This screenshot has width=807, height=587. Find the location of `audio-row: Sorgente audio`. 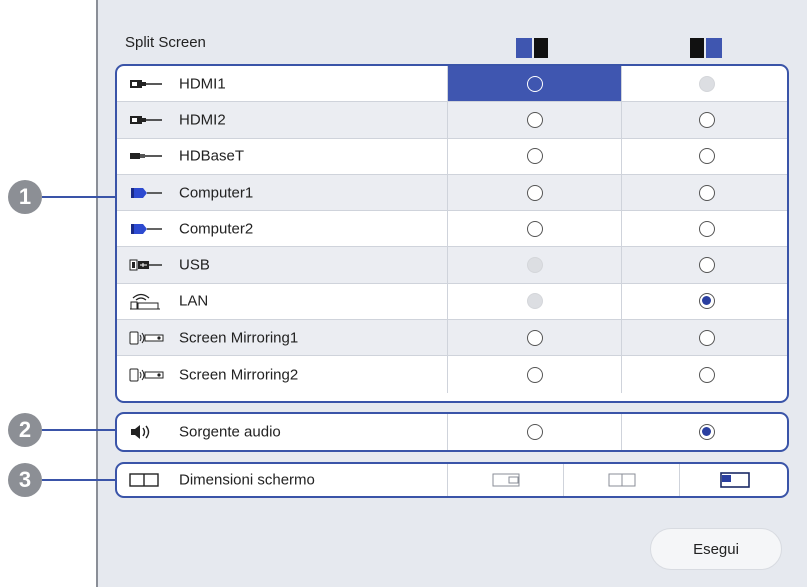

audio-row: Sorgente audio is located at coordinates (452, 432).